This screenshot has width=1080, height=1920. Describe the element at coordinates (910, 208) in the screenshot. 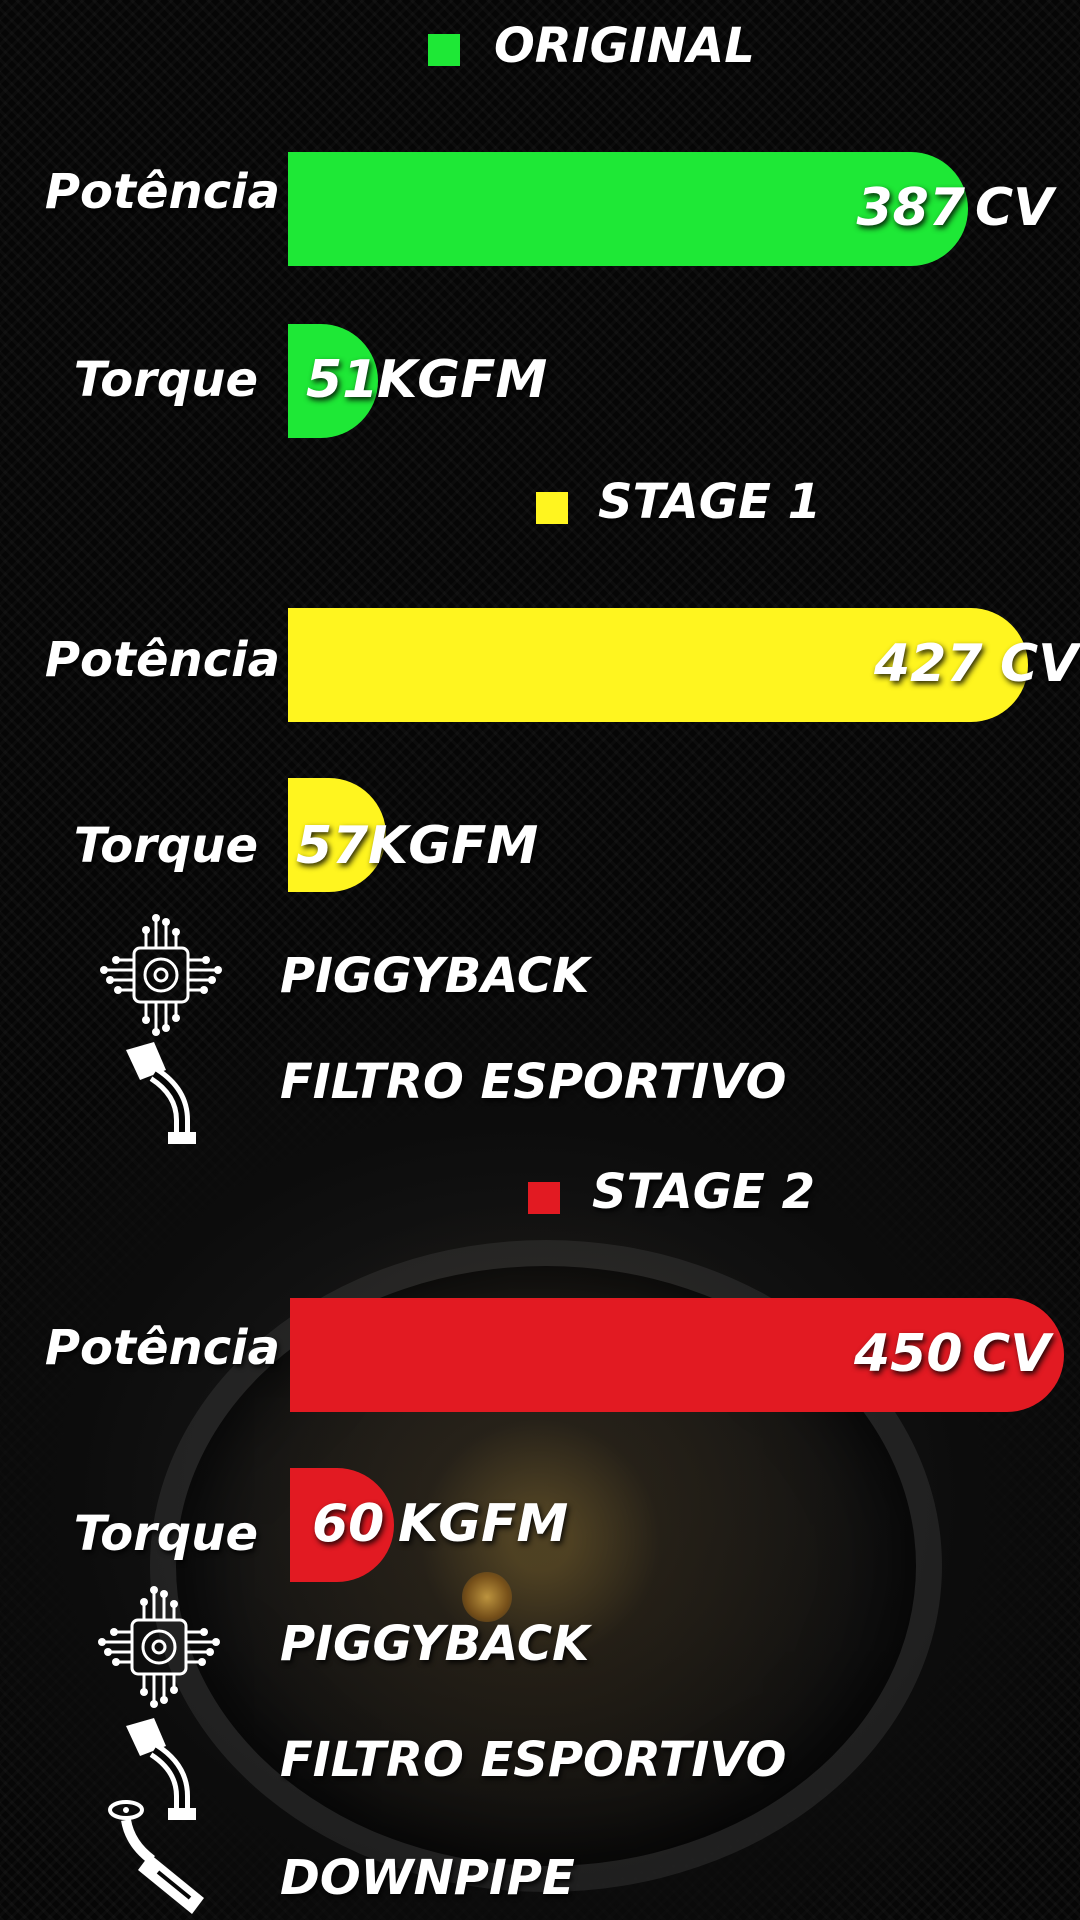

I see `power-value-original: 387` at that location.